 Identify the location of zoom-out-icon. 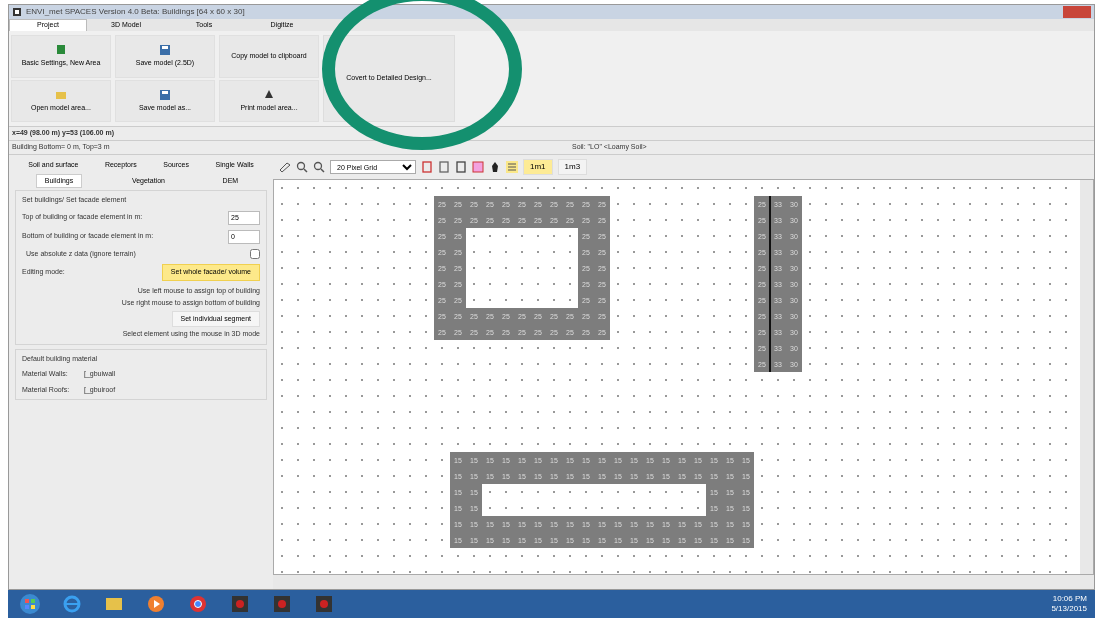
(319, 167).